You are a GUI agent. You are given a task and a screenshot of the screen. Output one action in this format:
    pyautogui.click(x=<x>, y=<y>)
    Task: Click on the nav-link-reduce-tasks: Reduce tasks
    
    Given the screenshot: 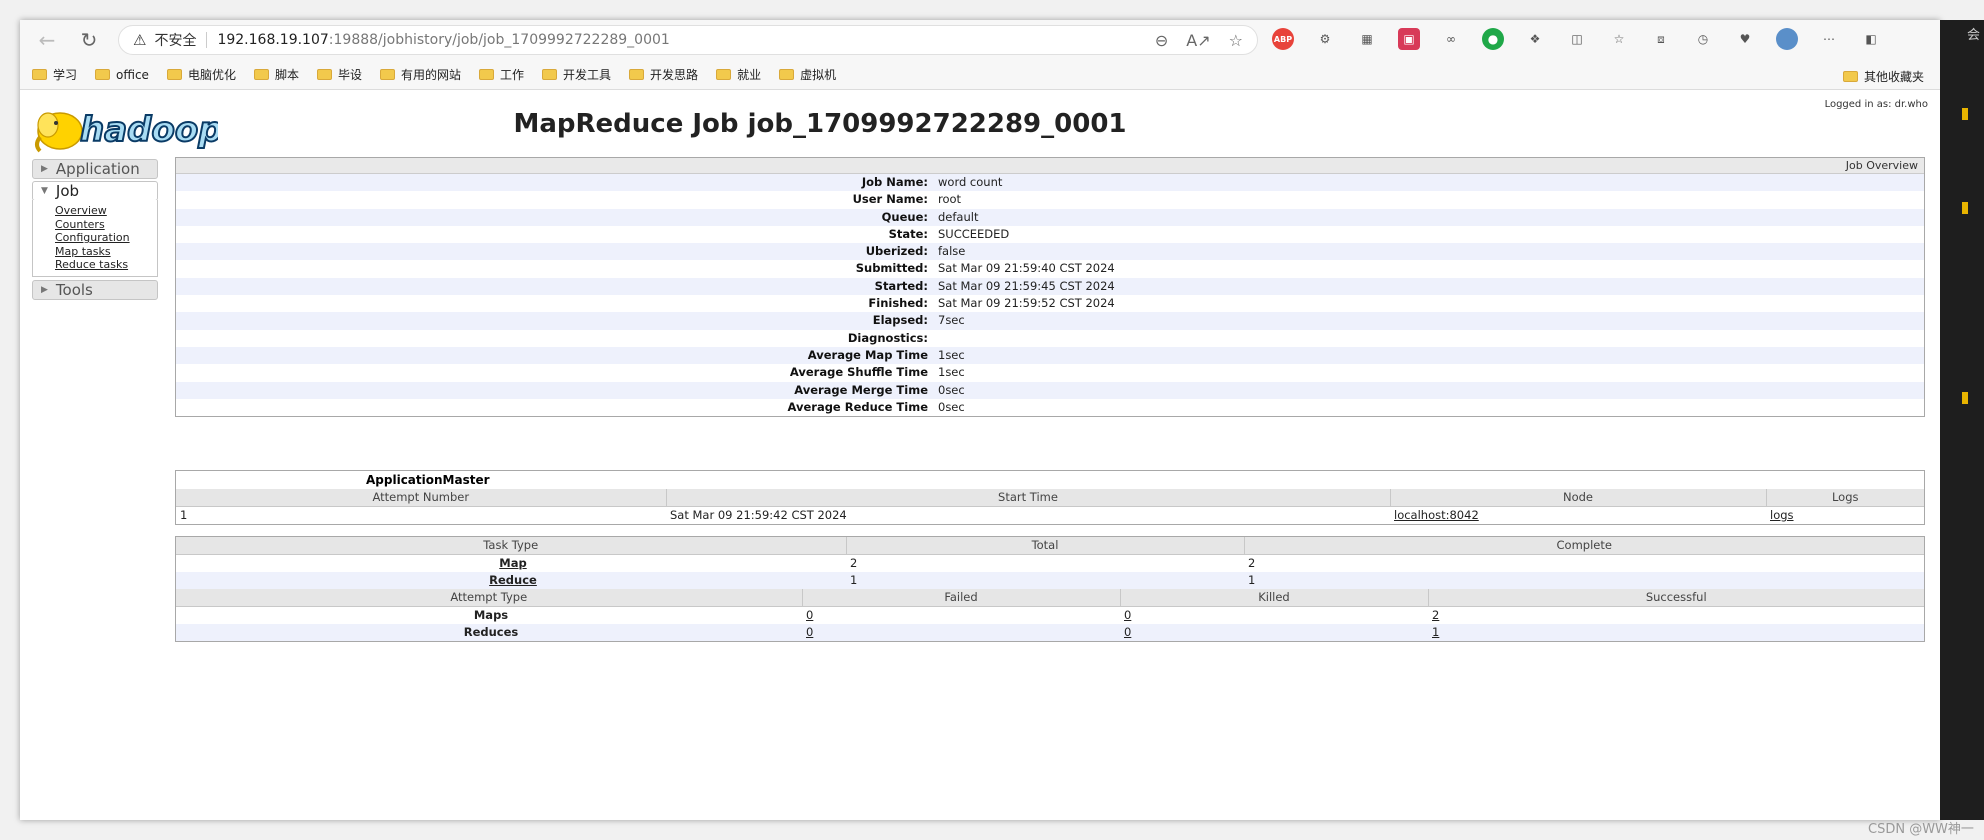 What is the action you would take?
    pyautogui.click(x=106, y=265)
    